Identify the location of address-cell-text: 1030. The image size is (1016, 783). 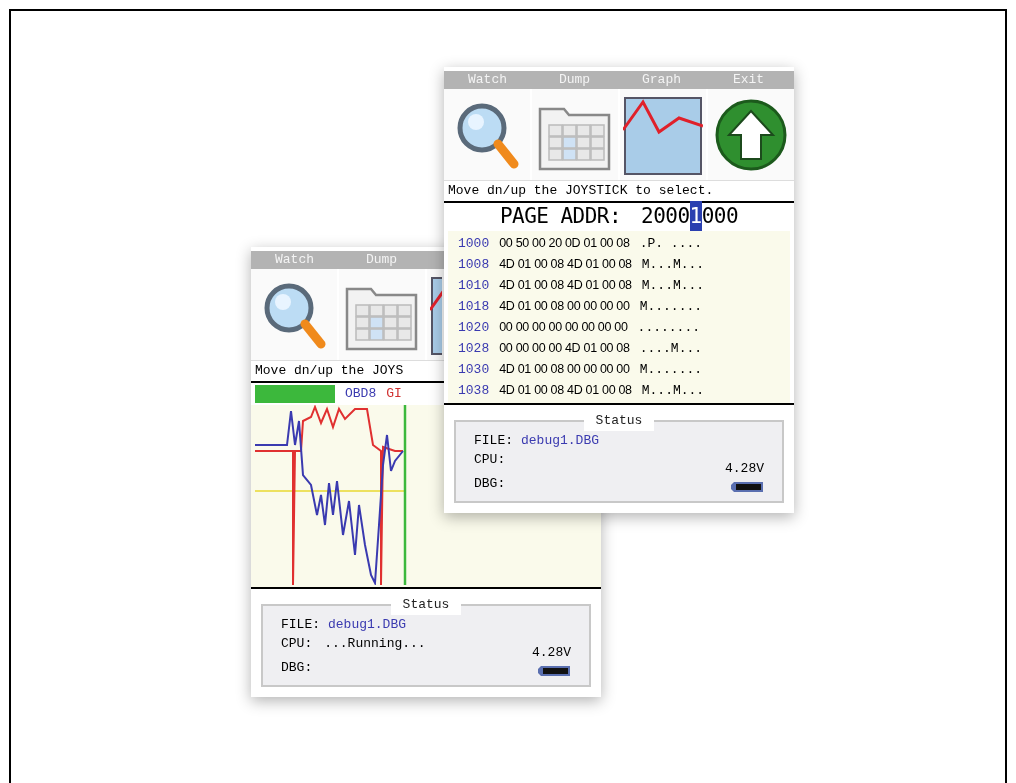
(474, 370).